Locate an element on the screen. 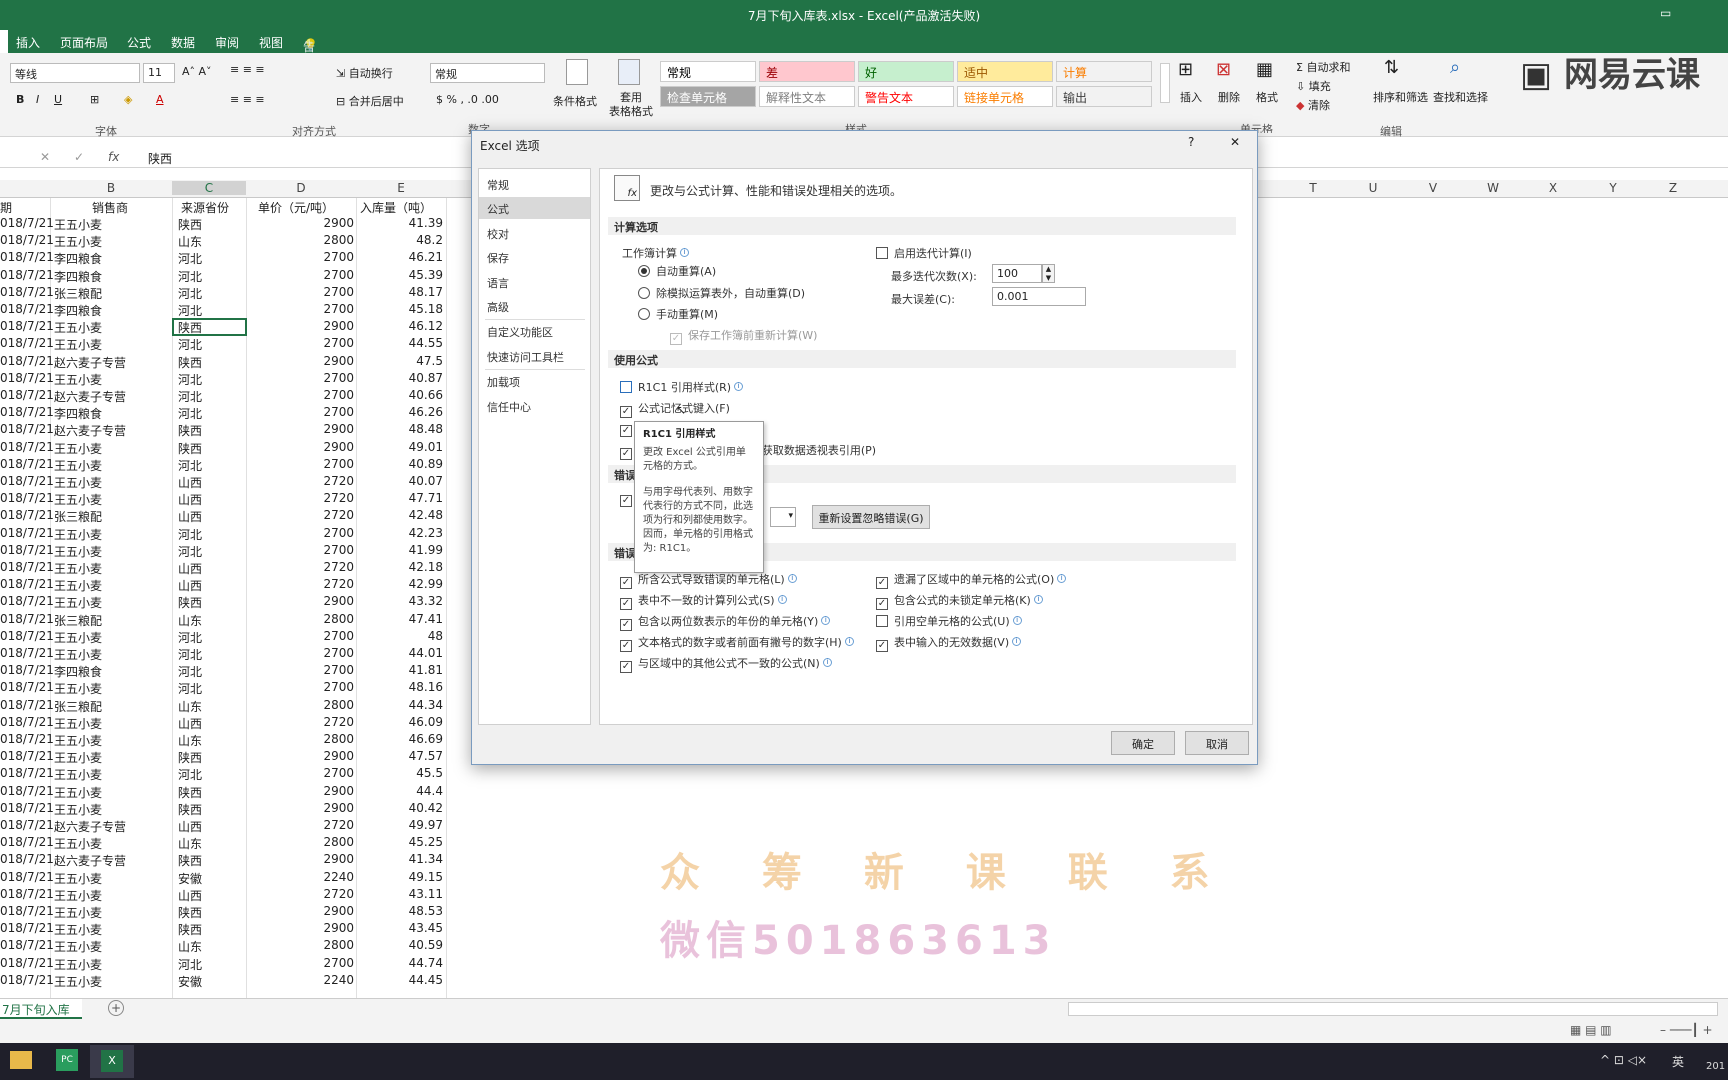 The width and height of the screenshot is (1728, 1080). table-cell: 45.39 is located at coordinates (399, 275).